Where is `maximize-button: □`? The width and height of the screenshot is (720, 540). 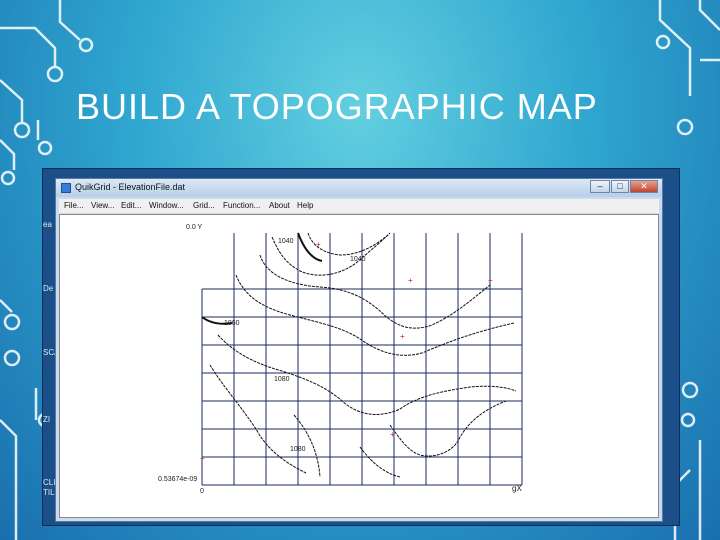
maximize-button: □ is located at coordinates (620, 186).